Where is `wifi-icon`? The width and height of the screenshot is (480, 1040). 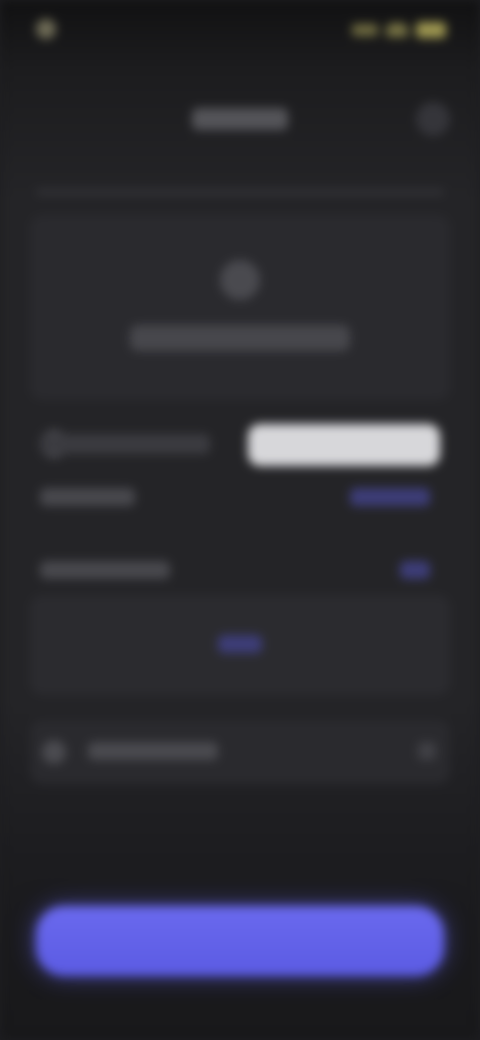
wifi-icon is located at coordinates (397, 30).